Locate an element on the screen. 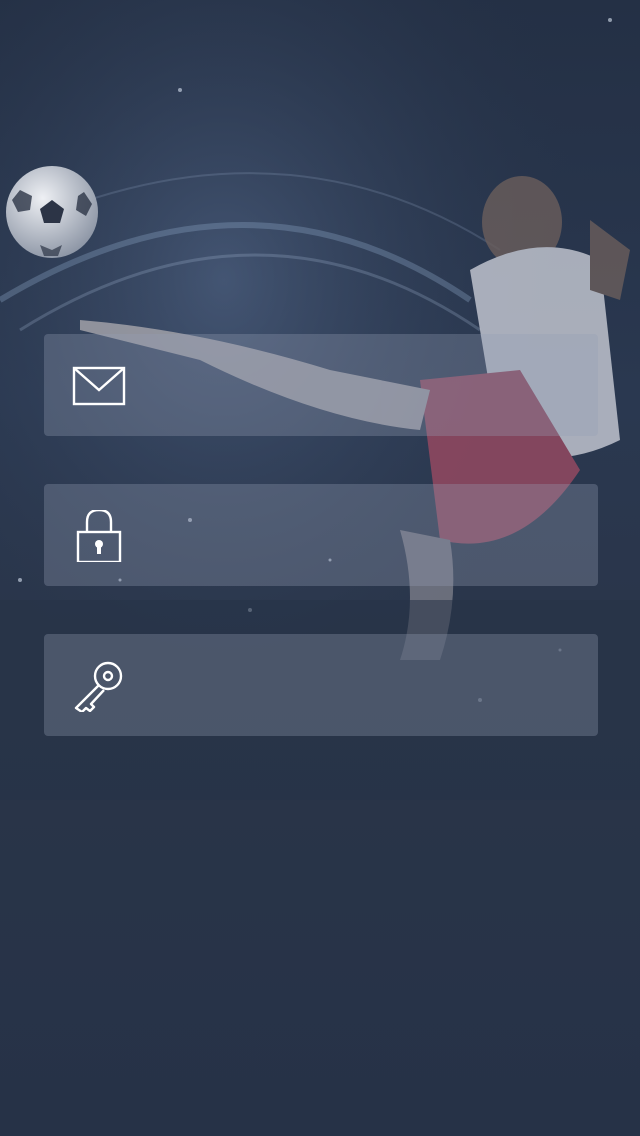  soccer-ball-illustration is located at coordinates (52, 212).